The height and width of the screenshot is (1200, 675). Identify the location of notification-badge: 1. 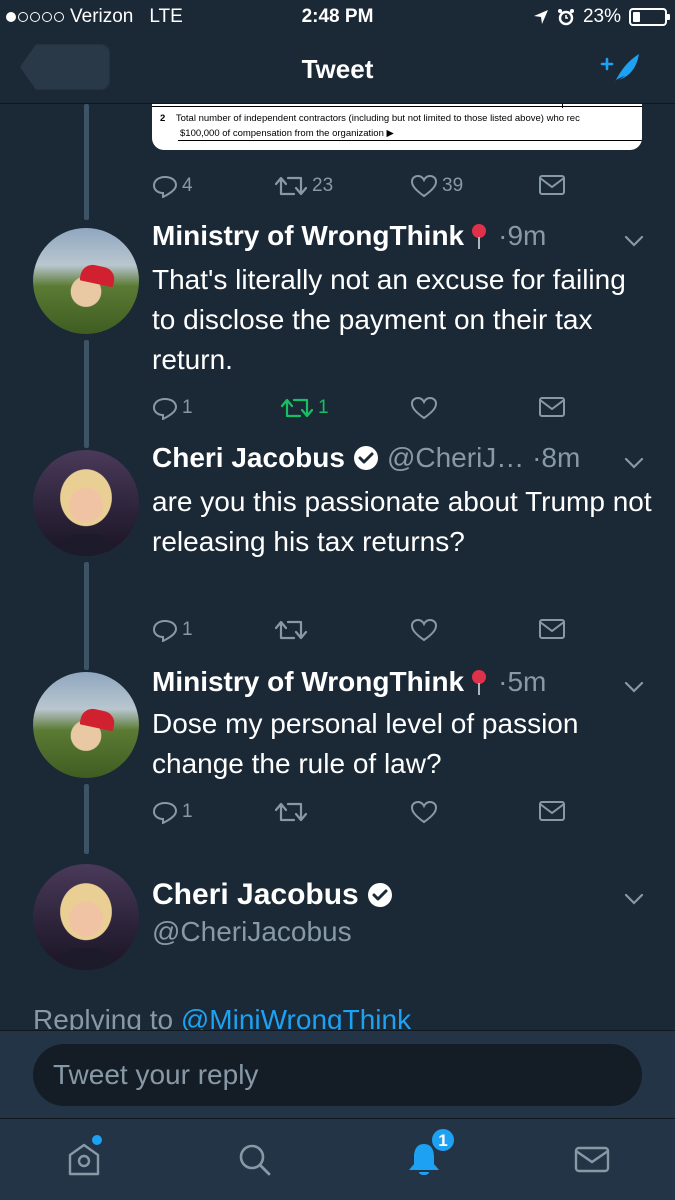
(443, 1140).